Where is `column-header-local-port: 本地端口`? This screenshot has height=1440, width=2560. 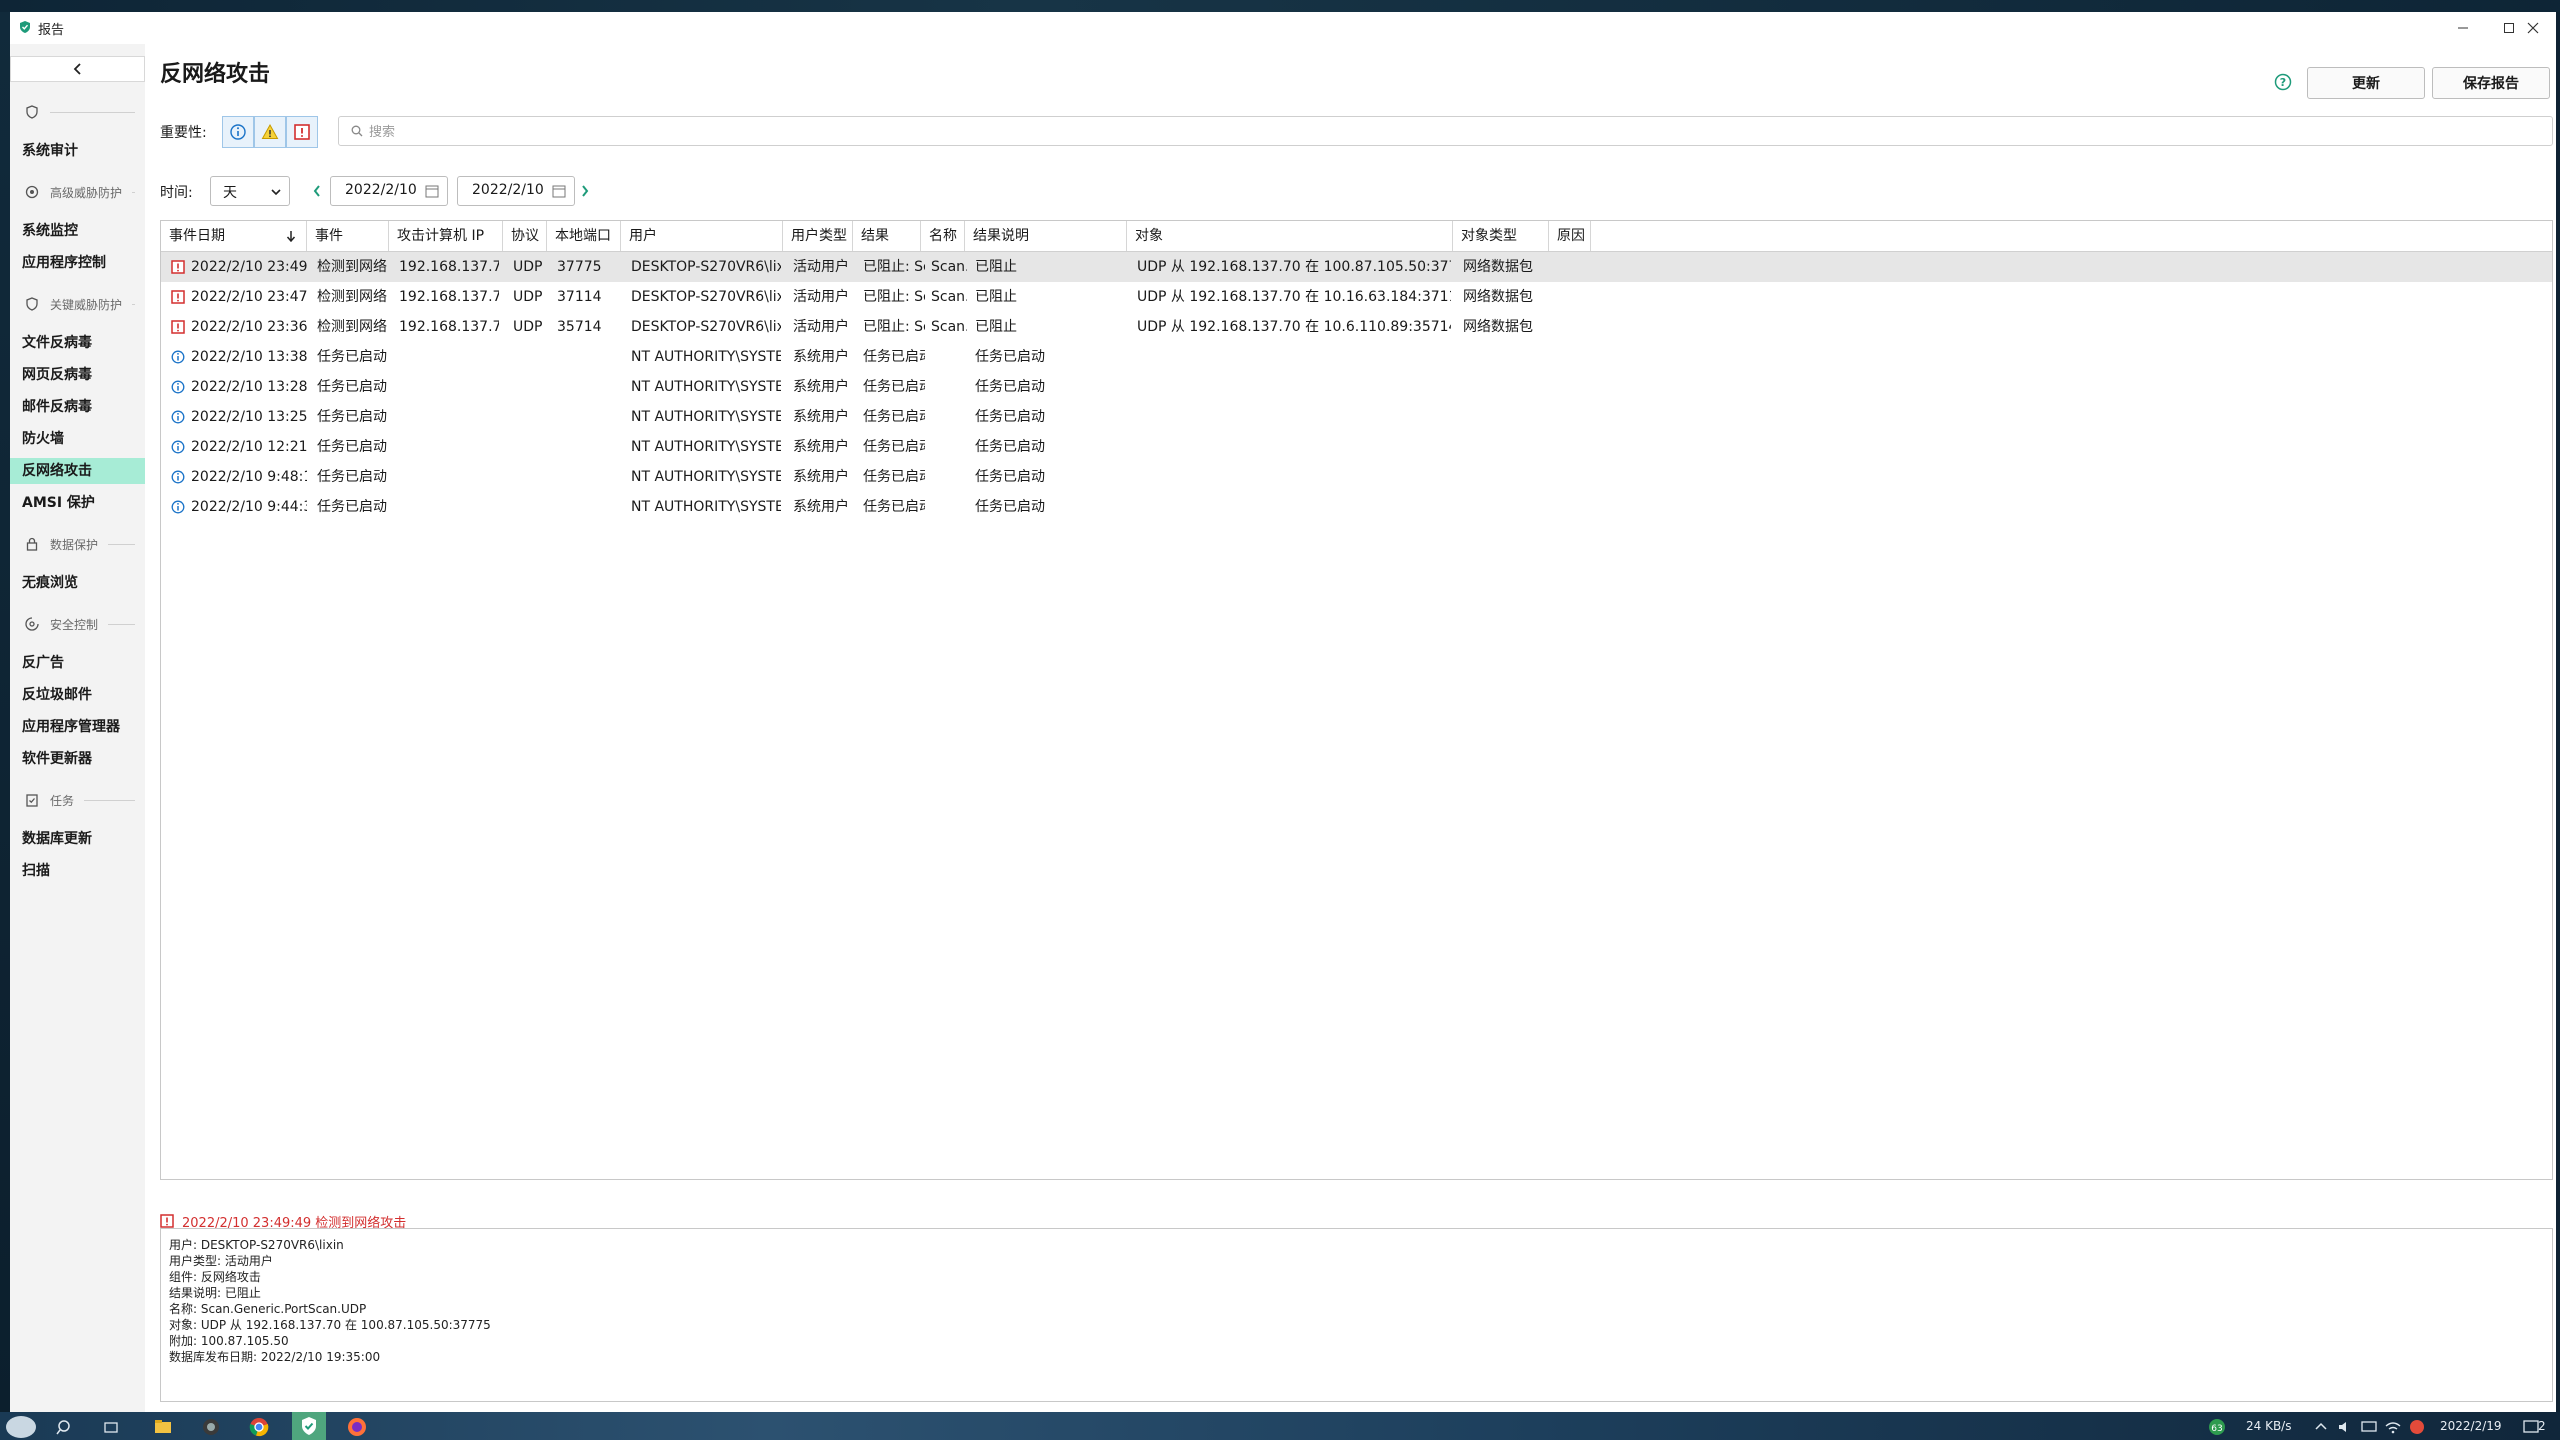
column-header-local-port: 本地端口 is located at coordinates (584, 236).